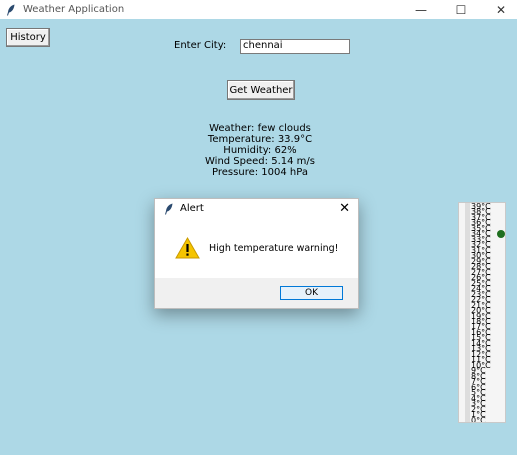 Image resolution: width=517 pixels, height=455 pixels. What do you see at coordinates (421, 9) in the screenshot?
I see `minimize-button: —` at bounding box center [421, 9].